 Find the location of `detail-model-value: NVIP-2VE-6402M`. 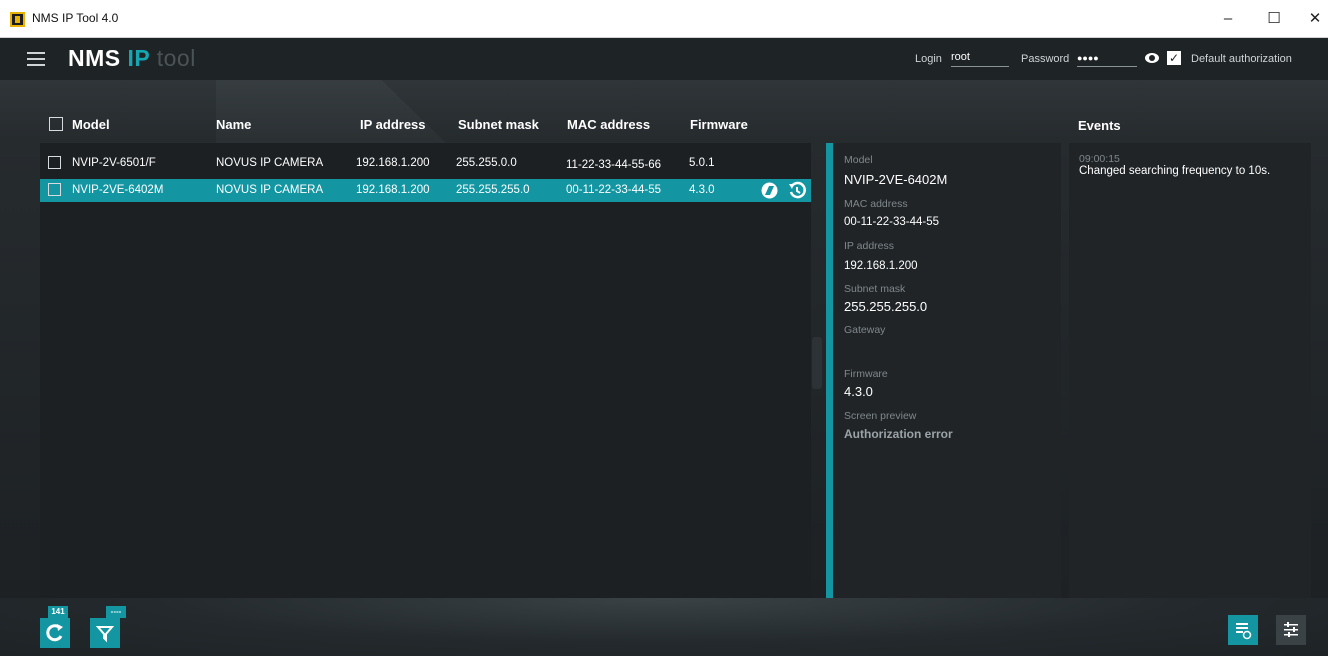

detail-model-value: NVIP-2VE-6402M is located at coordinates (896, 179).